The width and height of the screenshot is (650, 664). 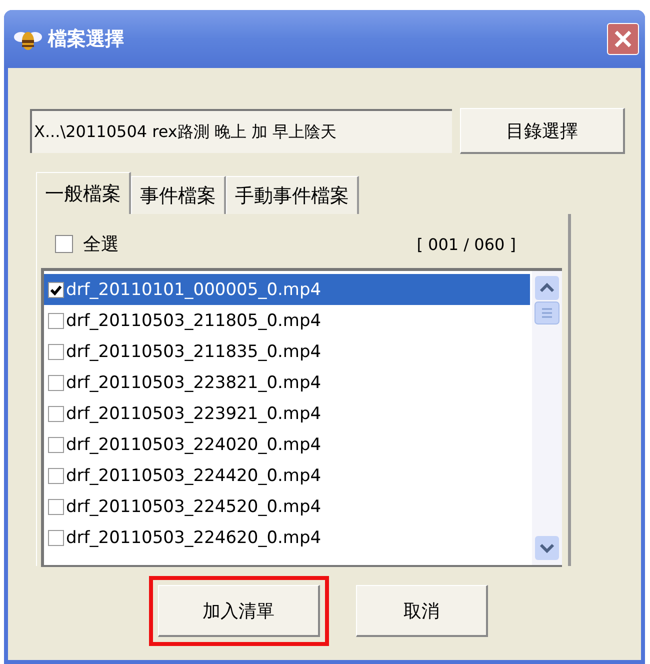 I want to click on scroll-up-icon, so click(x=547, y=288).